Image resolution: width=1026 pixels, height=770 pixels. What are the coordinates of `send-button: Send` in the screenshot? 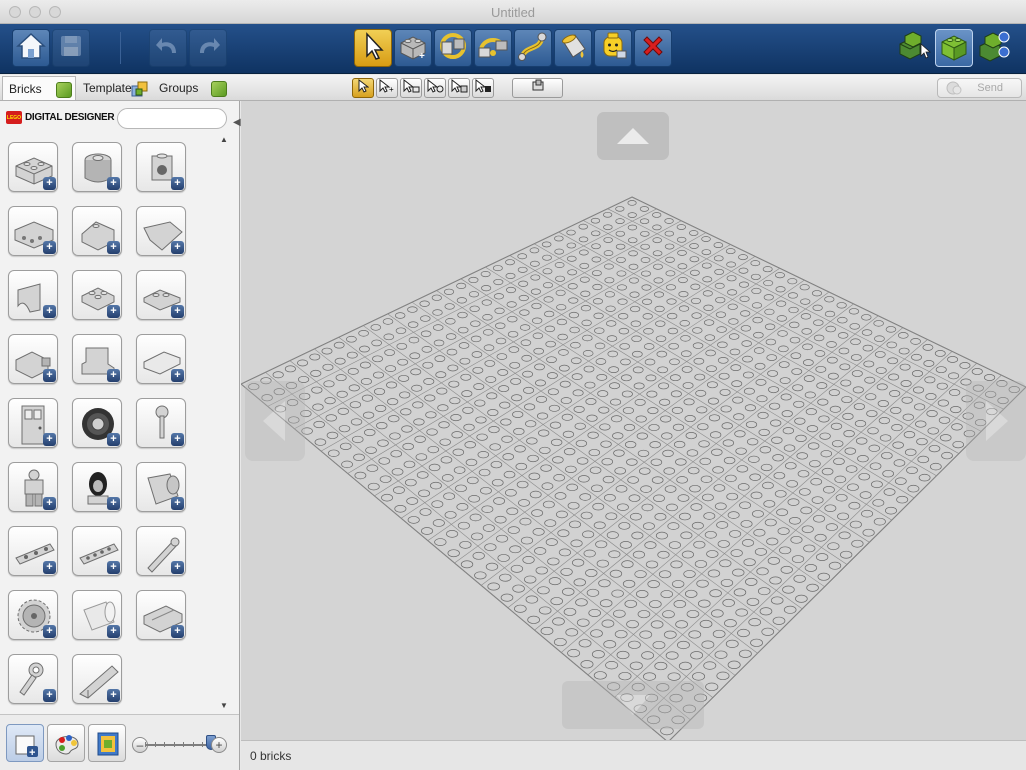 It's located at (979, 88).